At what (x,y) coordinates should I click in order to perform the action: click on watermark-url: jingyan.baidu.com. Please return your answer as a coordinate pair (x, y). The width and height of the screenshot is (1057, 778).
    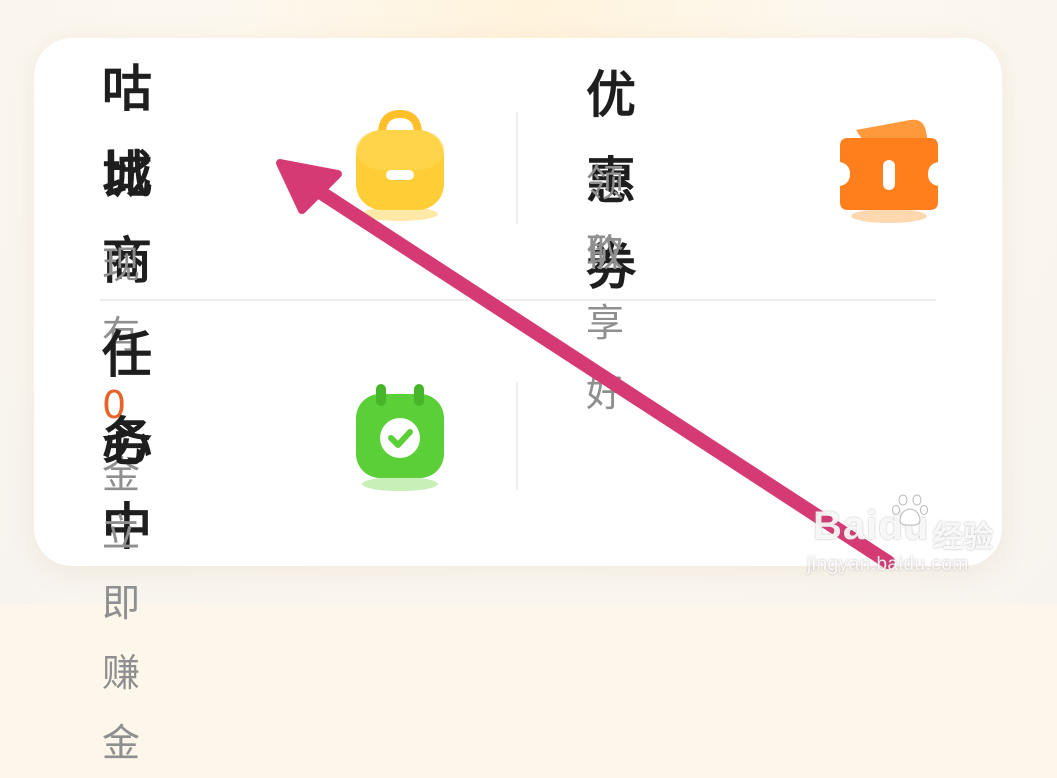
    Looking at the image, I should click on (888, 564).